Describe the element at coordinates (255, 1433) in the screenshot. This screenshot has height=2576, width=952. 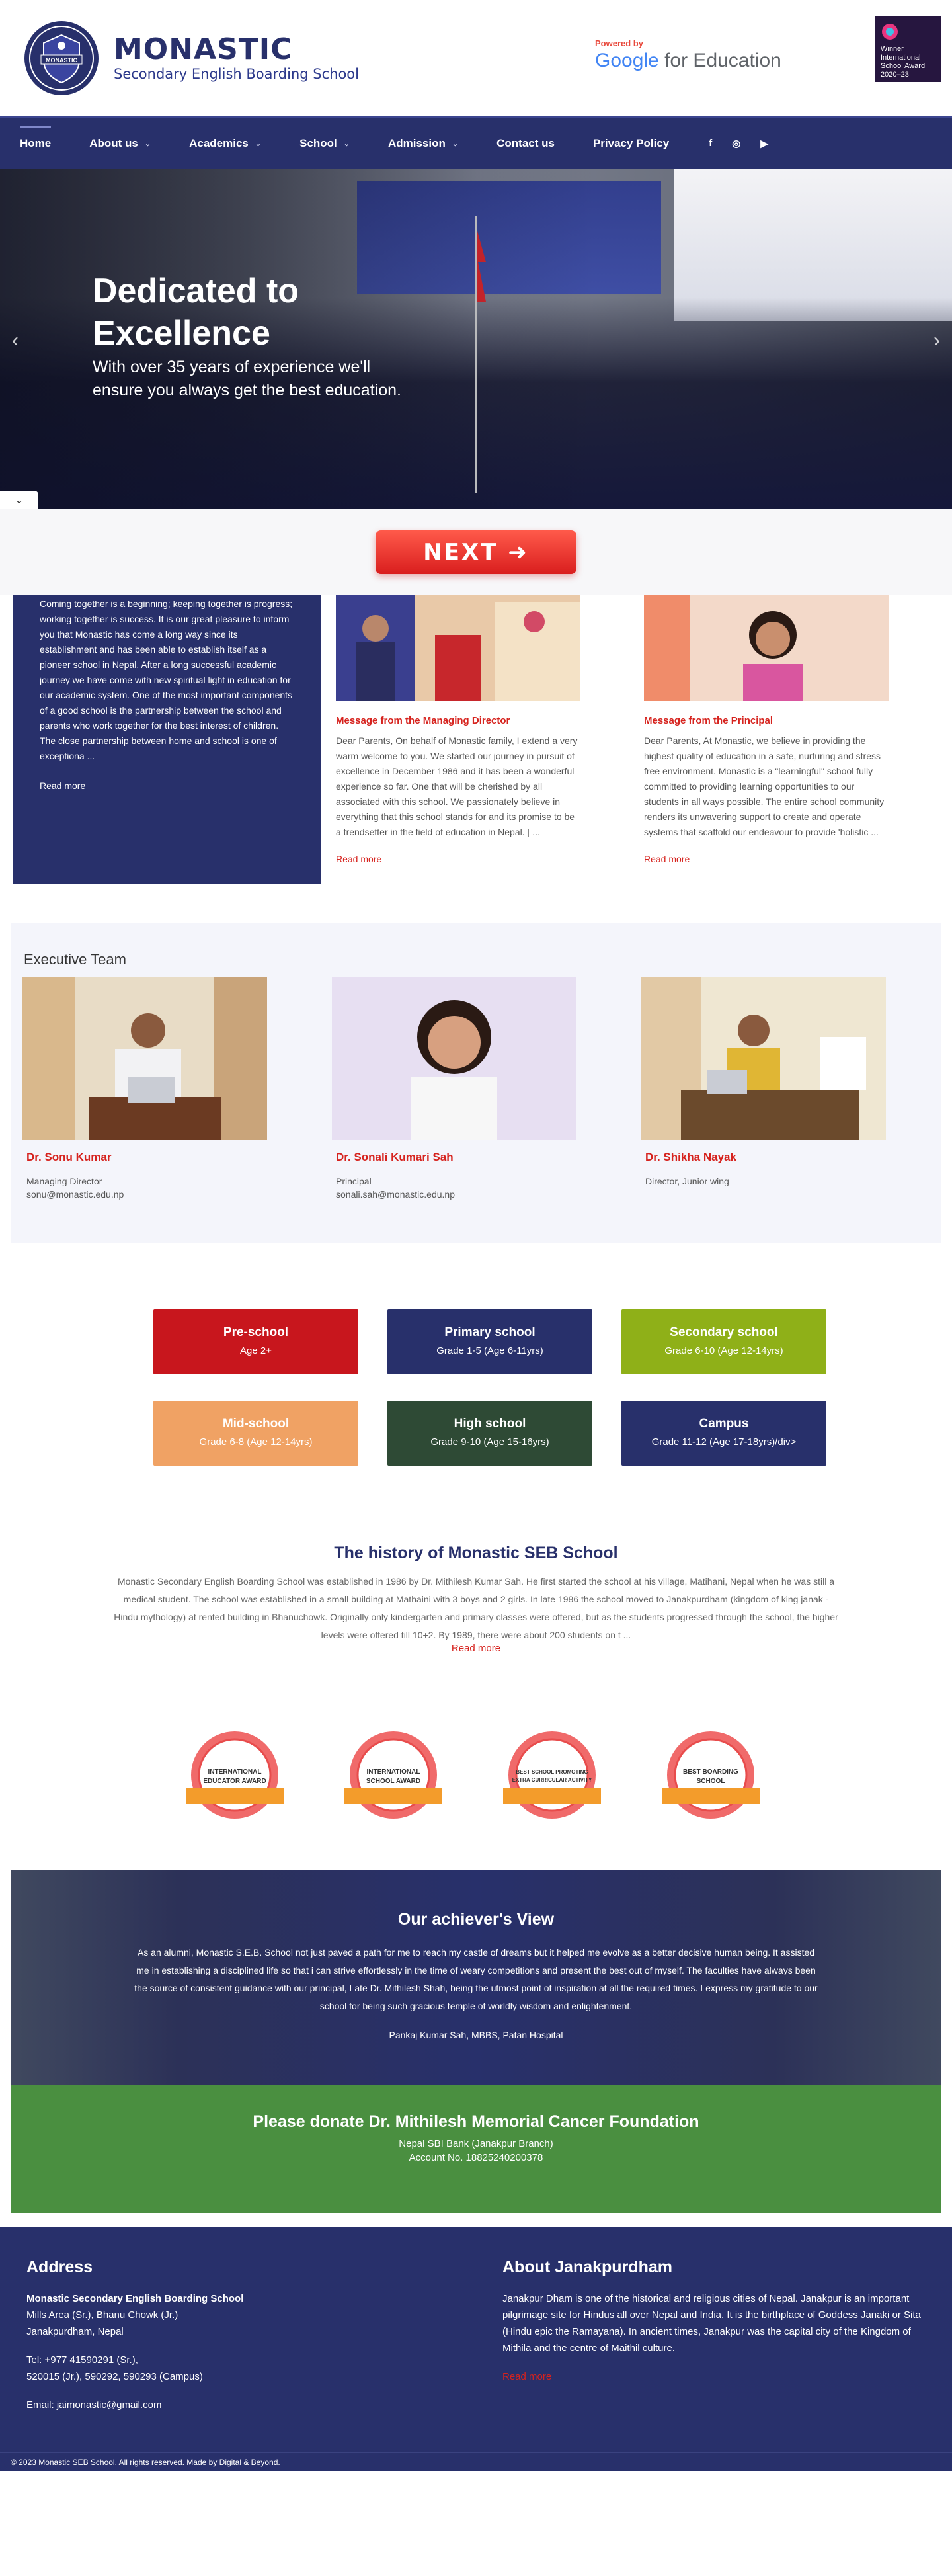
I see `level-mid-school-button: Mid-school Grade 6-8 (Age 12-14yrs)` at that location.